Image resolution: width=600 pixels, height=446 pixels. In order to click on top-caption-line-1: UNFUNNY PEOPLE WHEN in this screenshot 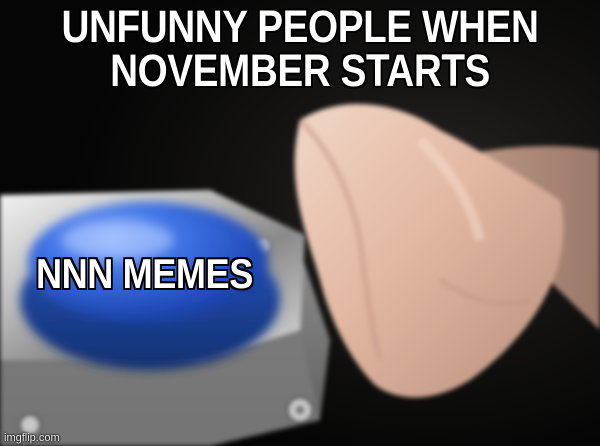, I will do `click(300, 26)`.